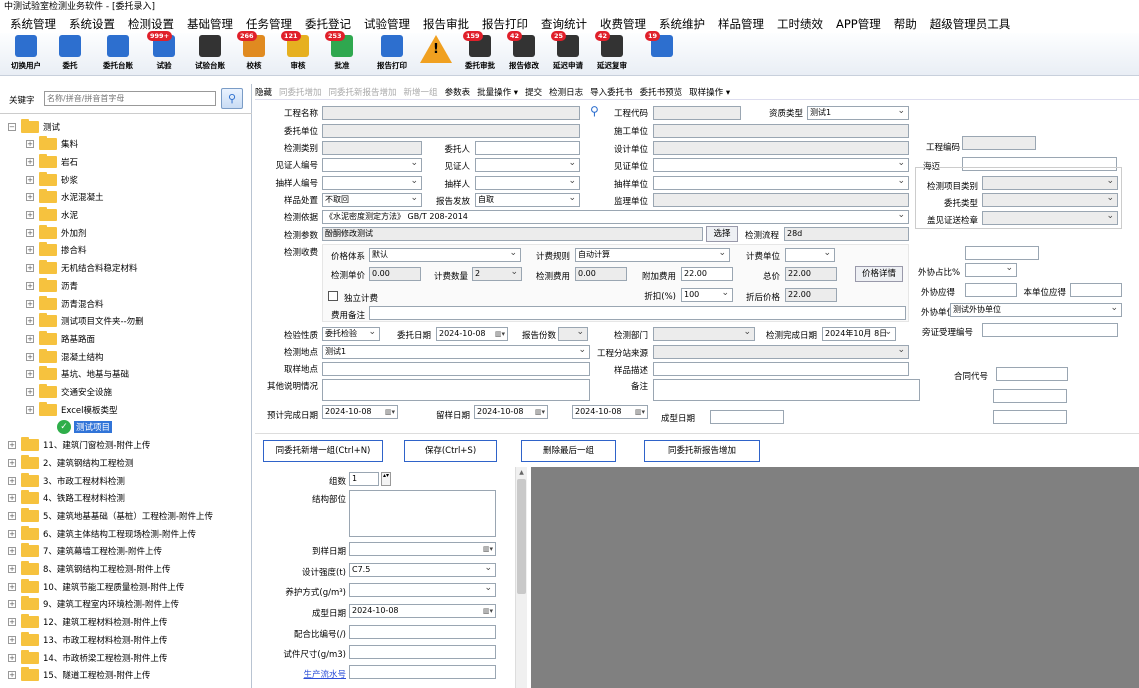 Image resolution: width=1139 pixels, height=688 pixels. I want to click on menu-item: 基础管理, so click(210, 24).